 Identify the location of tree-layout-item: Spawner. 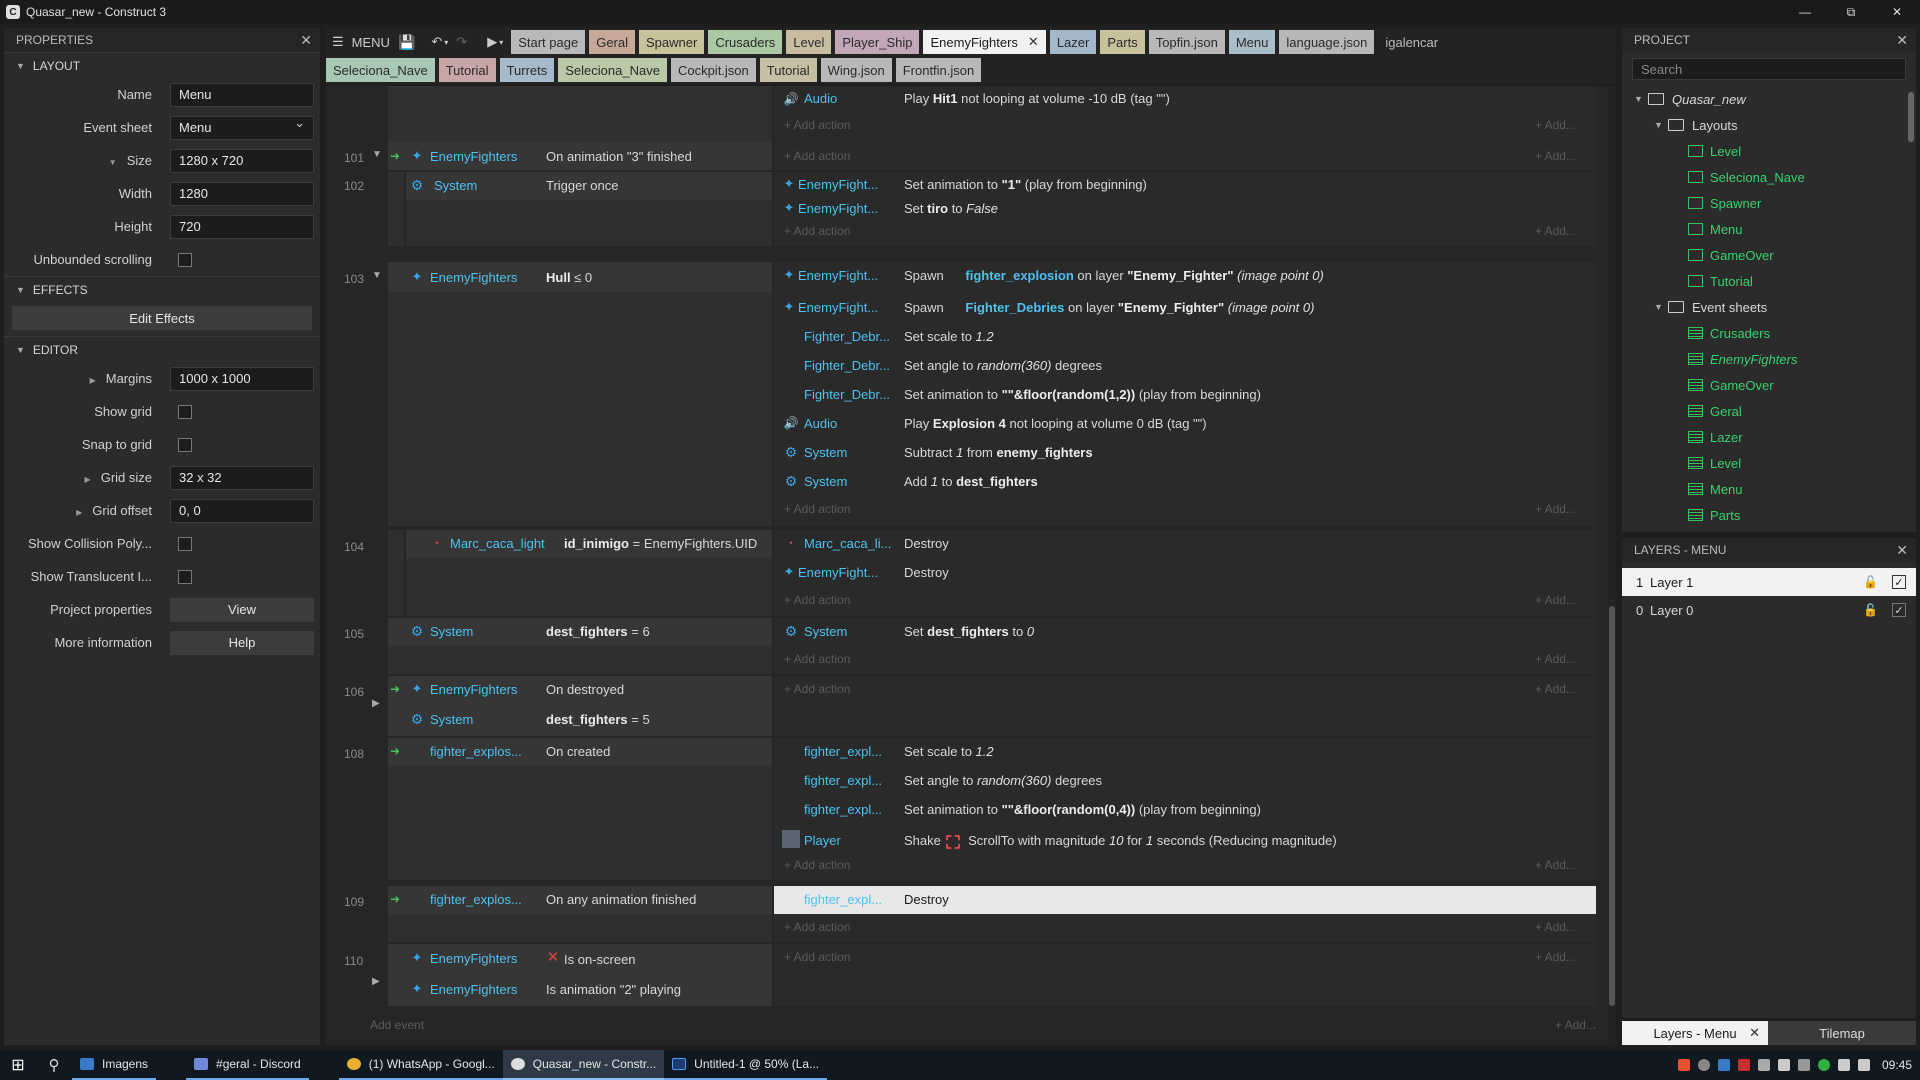
(1769, 203).